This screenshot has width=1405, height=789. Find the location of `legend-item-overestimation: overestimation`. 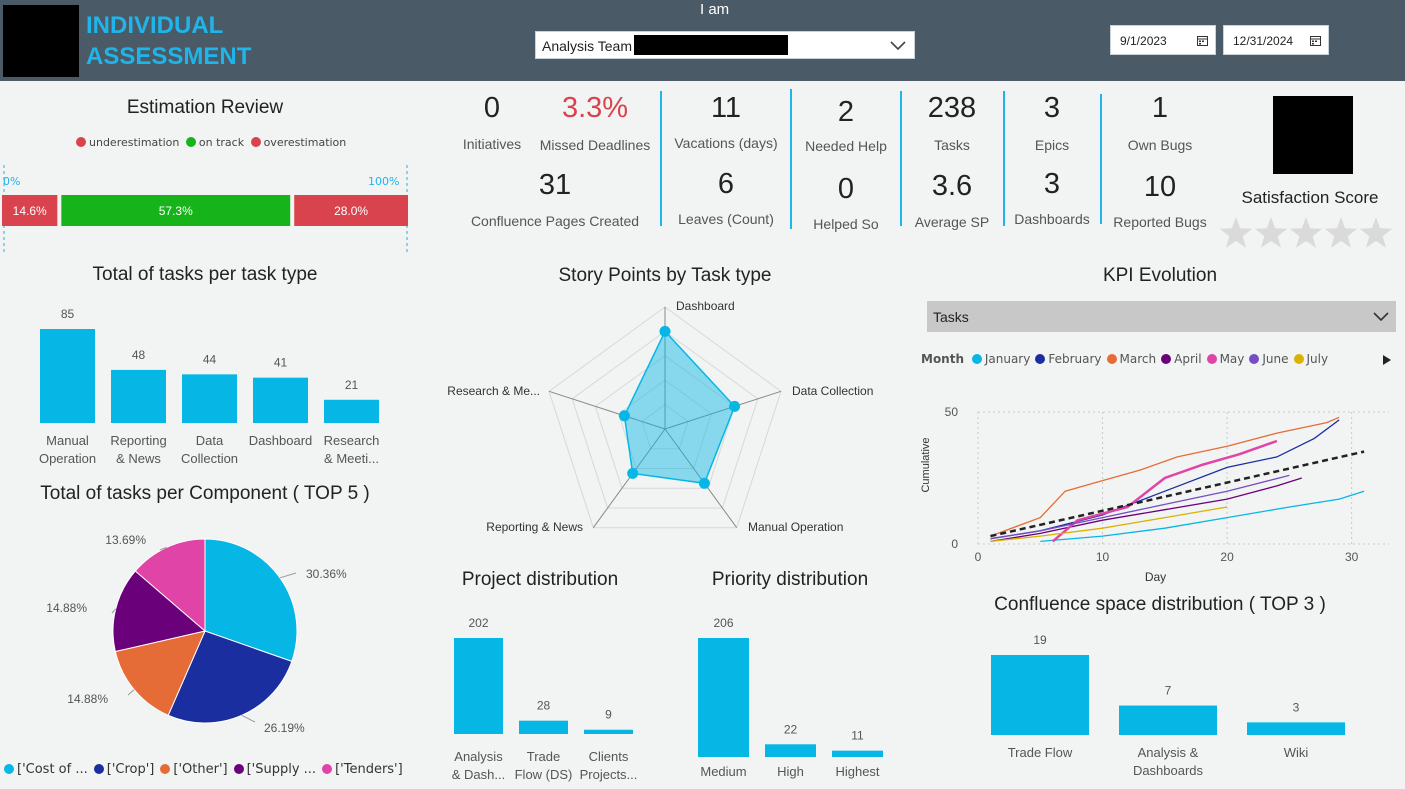

legend-item-overestimation: overestimation is located at coordinates (298, 142).